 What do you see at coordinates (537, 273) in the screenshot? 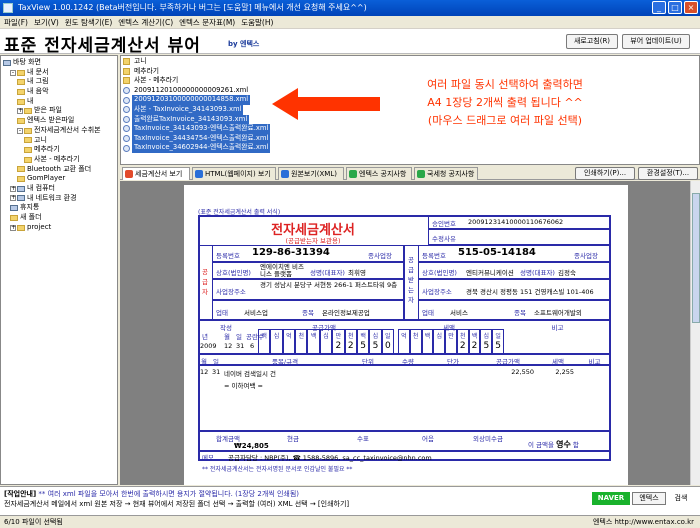
I see `buyer-rep-label: 성명(대표자)` at bounding box center [537, 273].